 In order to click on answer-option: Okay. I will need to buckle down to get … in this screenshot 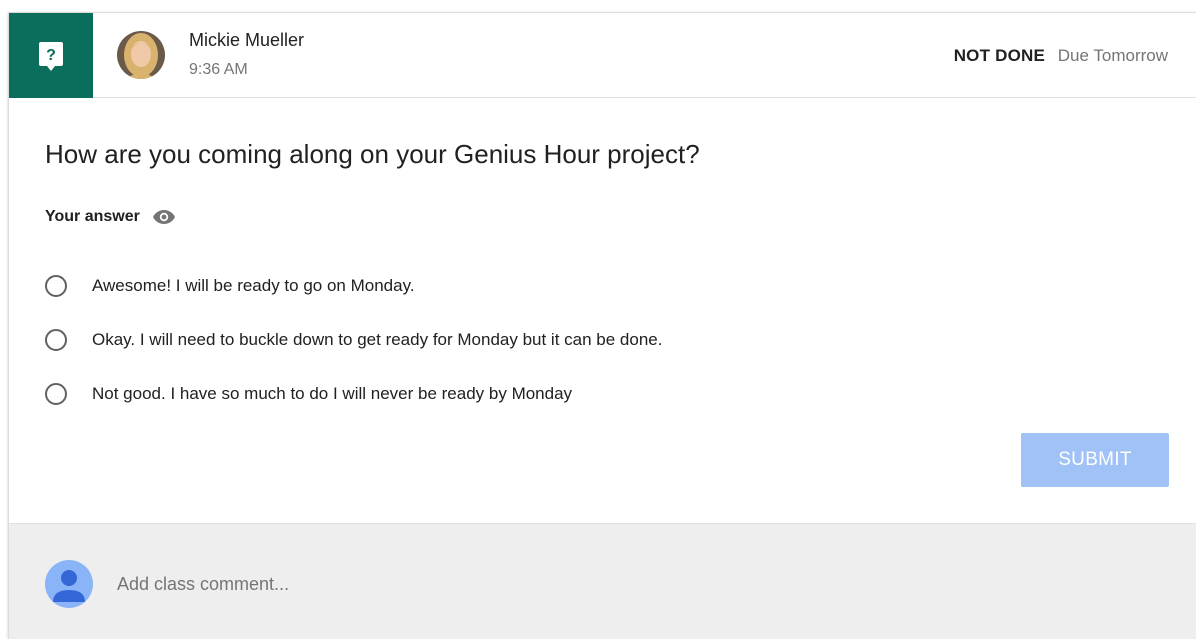, I will do `click(353, 340)`.